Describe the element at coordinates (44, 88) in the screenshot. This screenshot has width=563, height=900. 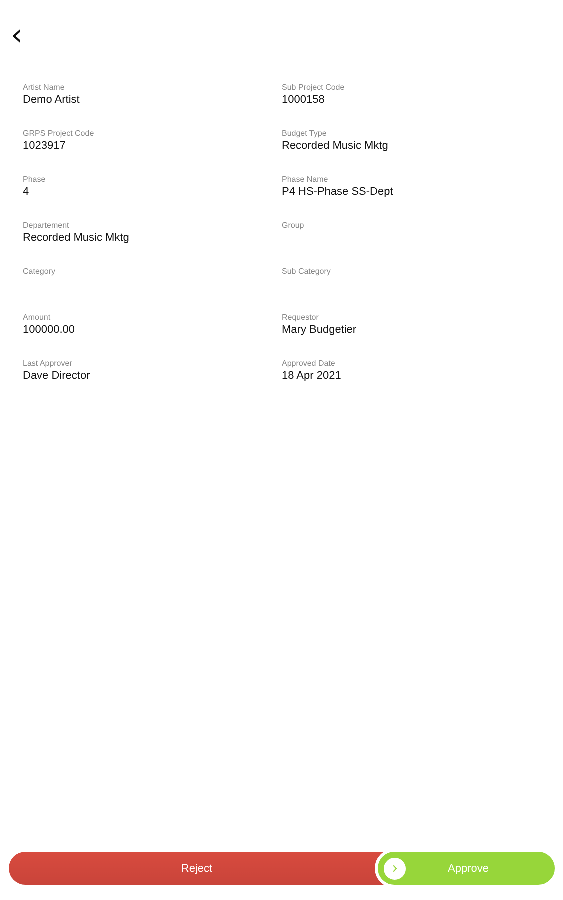
I see `field-label: Artist Name` at that location.